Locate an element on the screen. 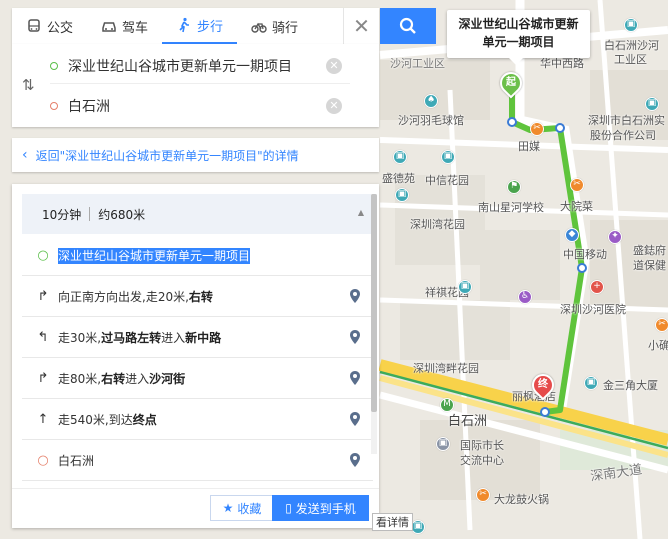 Image resolution: width=668 pixels, height=539 pixels. collapse-caret-icon: ▲ is located at coordinates (361, 212).